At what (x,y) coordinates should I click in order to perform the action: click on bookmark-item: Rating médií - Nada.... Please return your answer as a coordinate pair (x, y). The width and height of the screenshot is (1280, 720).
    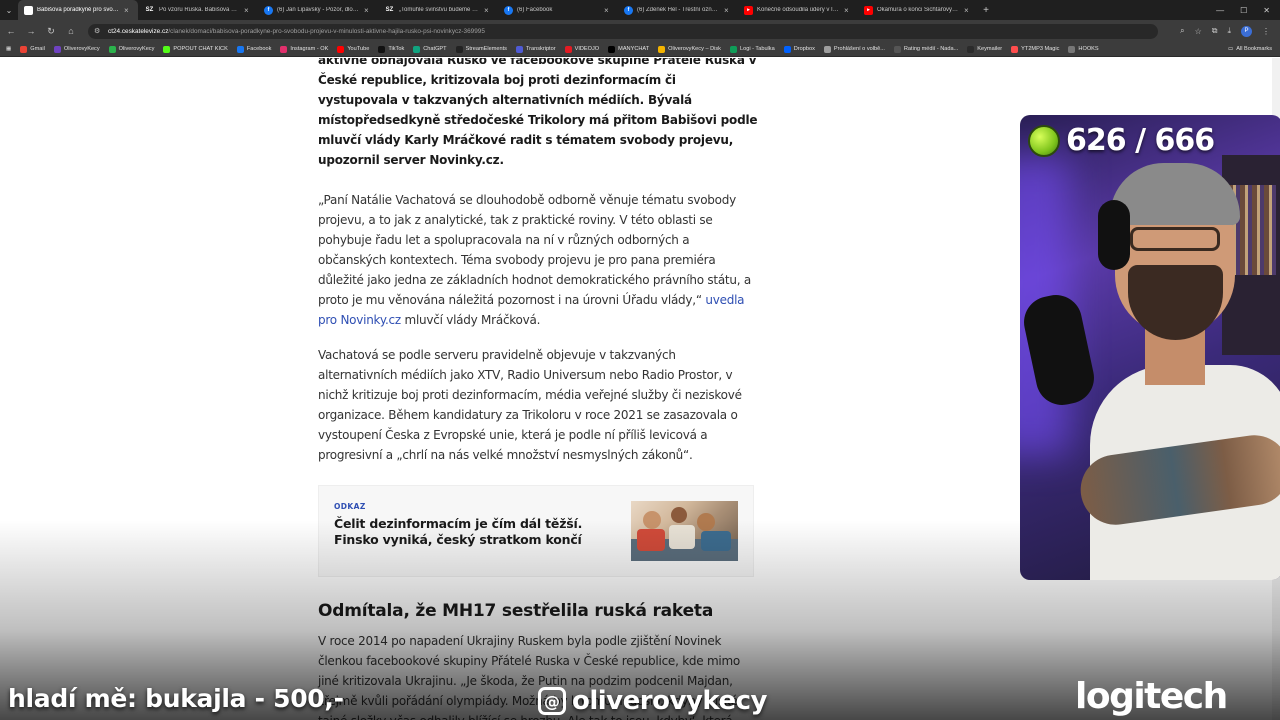
    Looking at the image, I should click on (925, 49).